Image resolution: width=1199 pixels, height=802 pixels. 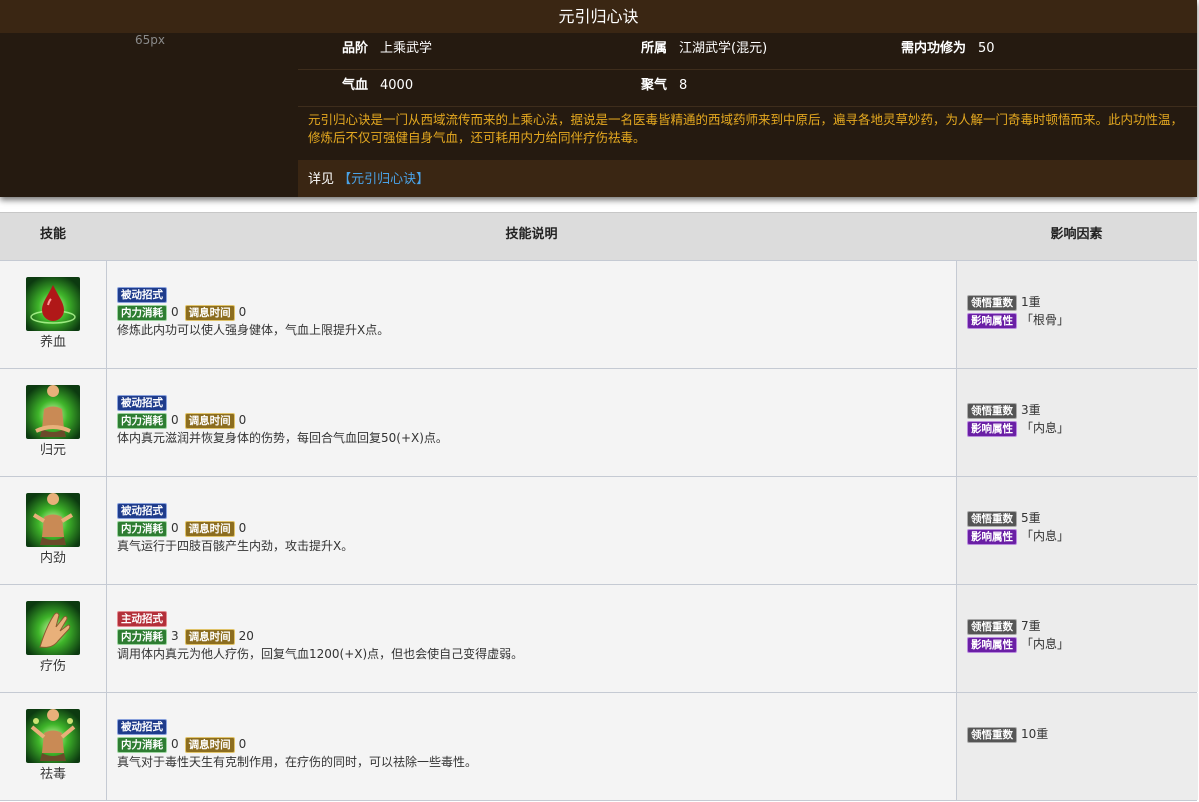 What do you see at coordinates (52, 558) in the screenshot?
I see `skill-name: 内劲` at bounding box center [52, 558].